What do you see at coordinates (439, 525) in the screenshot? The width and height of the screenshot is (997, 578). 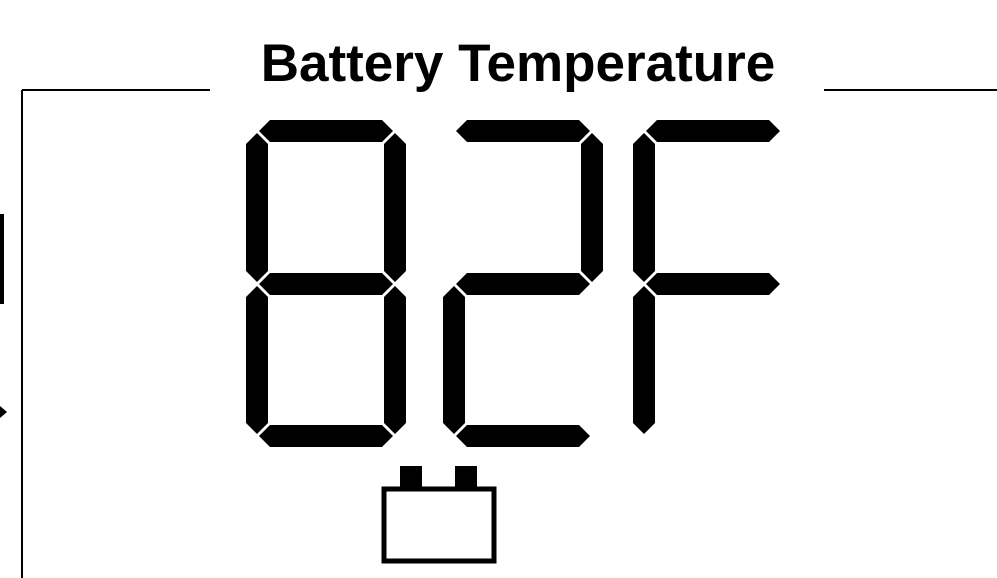 I see `battery-body` at bounding box center [439, 525].